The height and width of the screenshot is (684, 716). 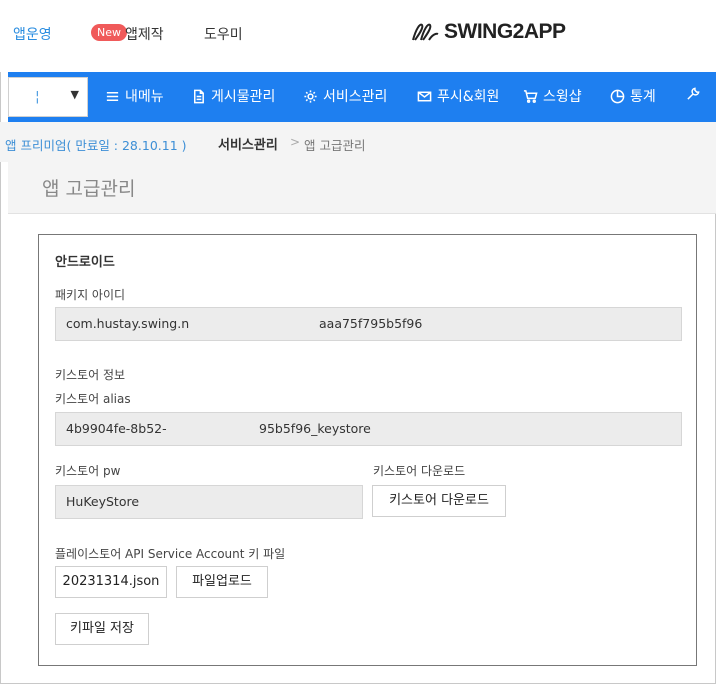 What do you see at coordinates (109, 32) in the screenshot?
I see `new-badge: New` at bounding box center [109, 32].